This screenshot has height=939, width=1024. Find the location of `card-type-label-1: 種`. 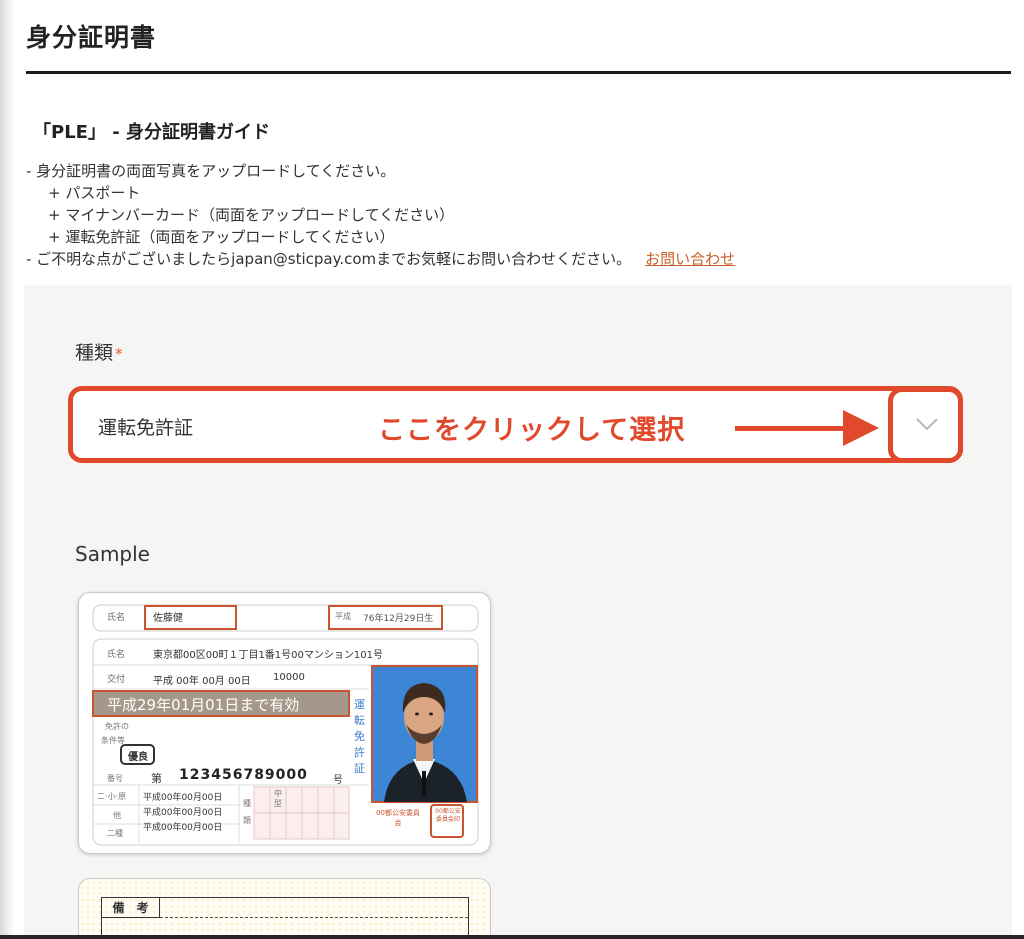

card-type-label-1: 種 is located at coordinates (247, 803).